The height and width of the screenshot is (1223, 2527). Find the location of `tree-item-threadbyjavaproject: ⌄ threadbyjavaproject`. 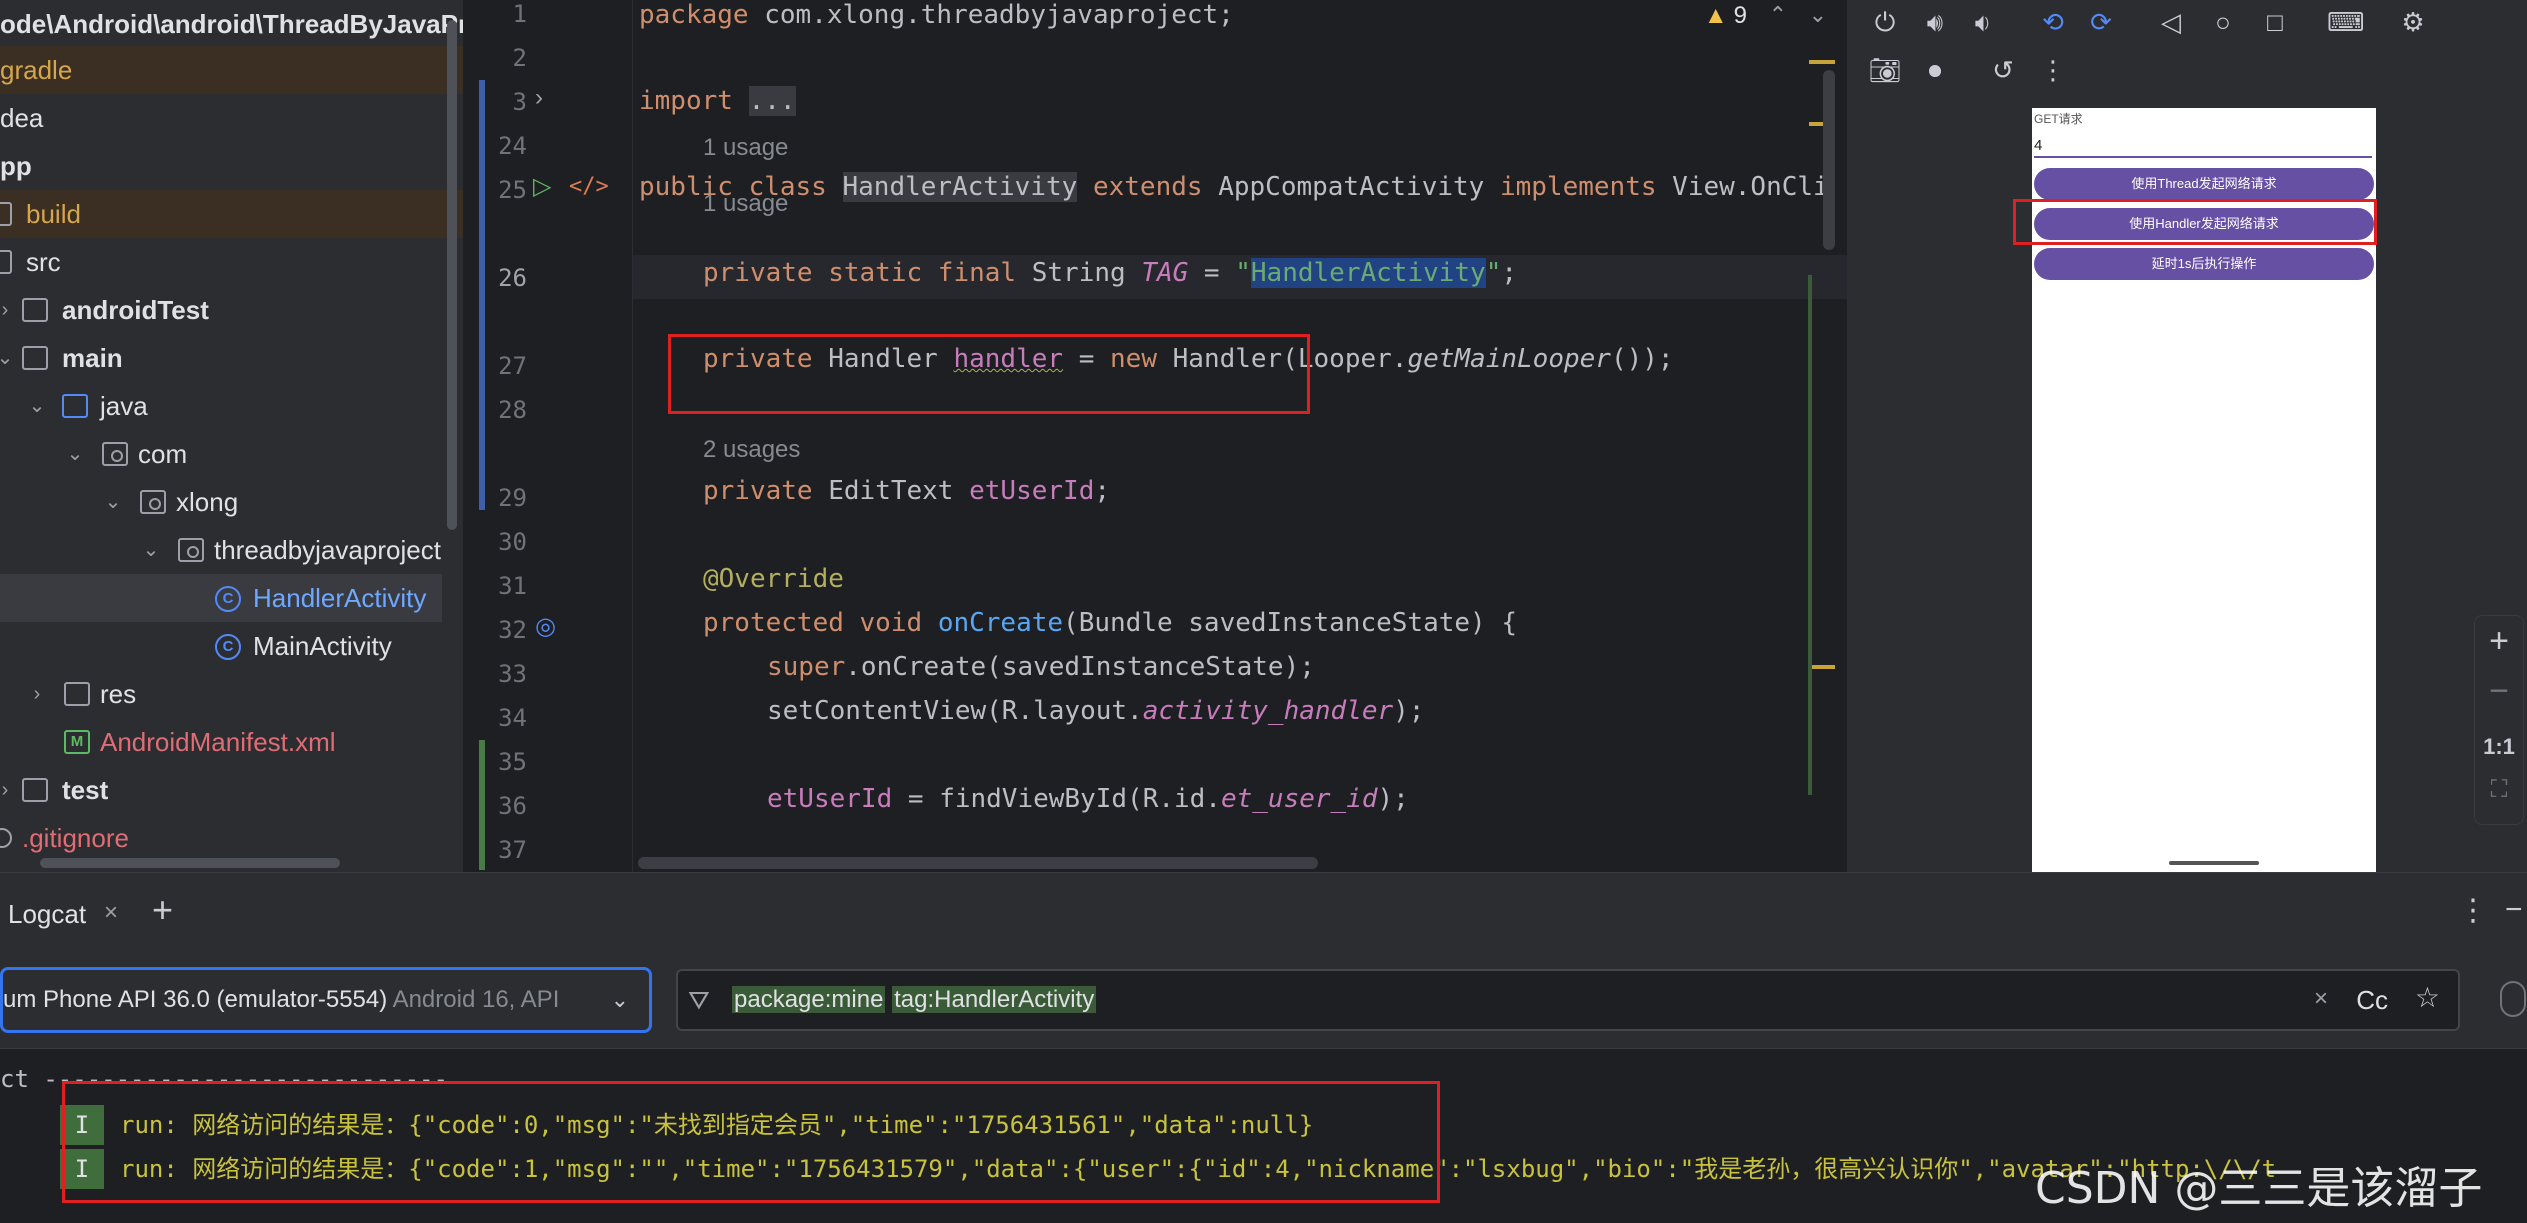

tree-item-threadbyjavaproject: ⌄ threadbyjavaproject is located at coordinates (231, 550).